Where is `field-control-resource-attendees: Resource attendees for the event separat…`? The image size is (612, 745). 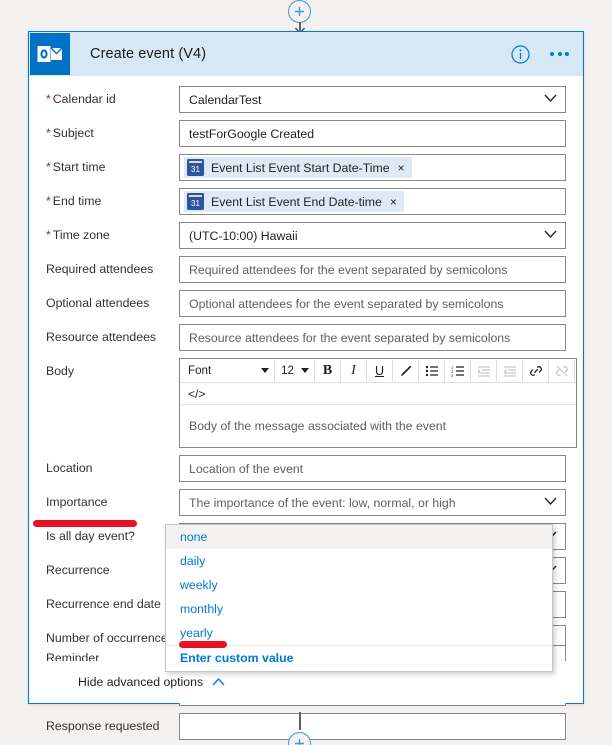 field-control-resource-attendees: Resource attendees for the event separat… is located at coordinates (372, 337).